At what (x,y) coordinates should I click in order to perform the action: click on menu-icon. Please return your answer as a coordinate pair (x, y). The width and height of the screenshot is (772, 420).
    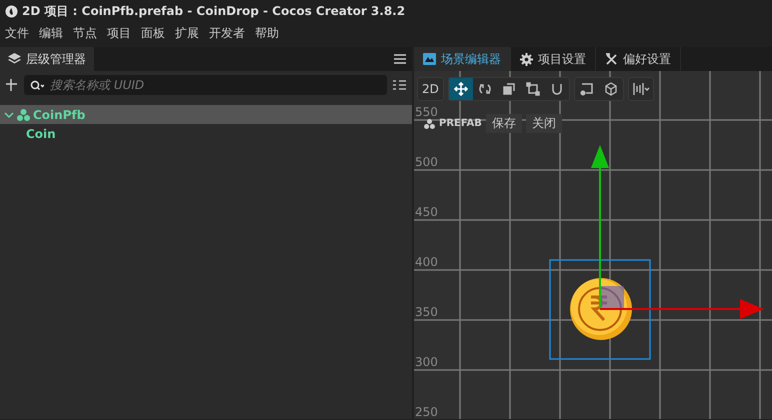
    Looking at the image, I should click on (400, 59).